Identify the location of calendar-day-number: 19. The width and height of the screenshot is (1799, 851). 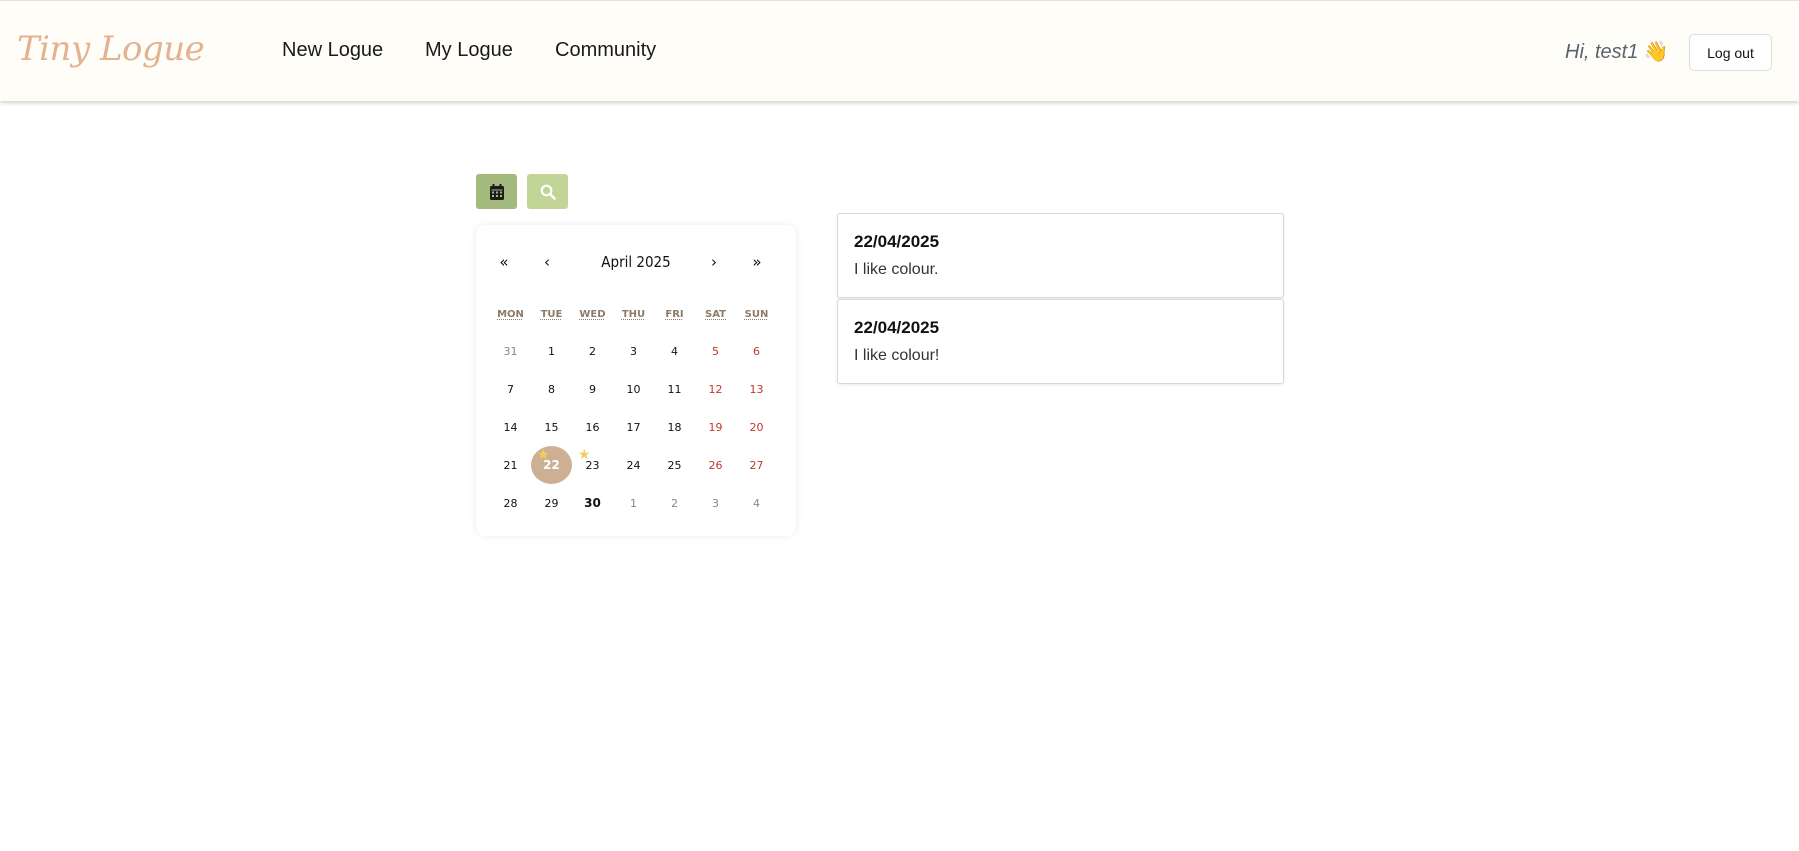
(715, 427).